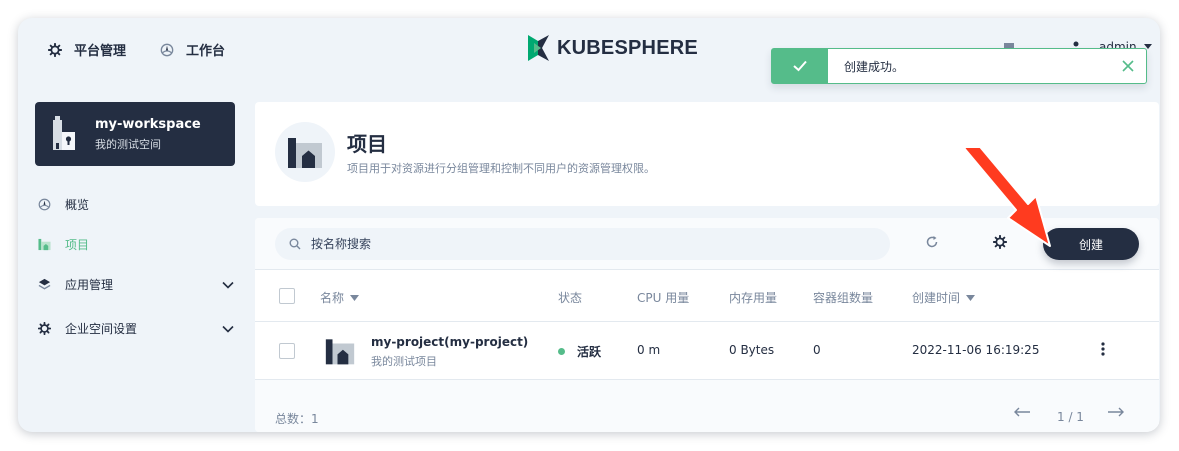  What do you see at coordinates (206, 51) in the screenshot?
I see `workbench-label: 工作台` at bounding box center [206, 51].